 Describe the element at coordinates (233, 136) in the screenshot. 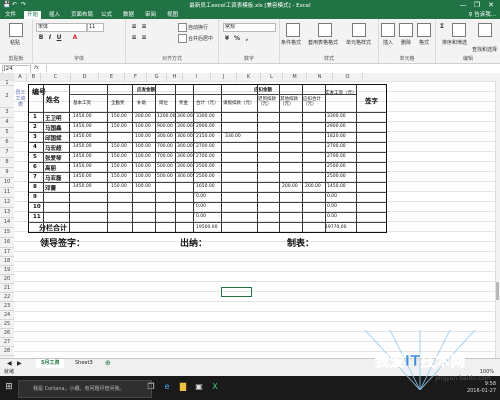

I see `cell-late: 330.00` at that location.